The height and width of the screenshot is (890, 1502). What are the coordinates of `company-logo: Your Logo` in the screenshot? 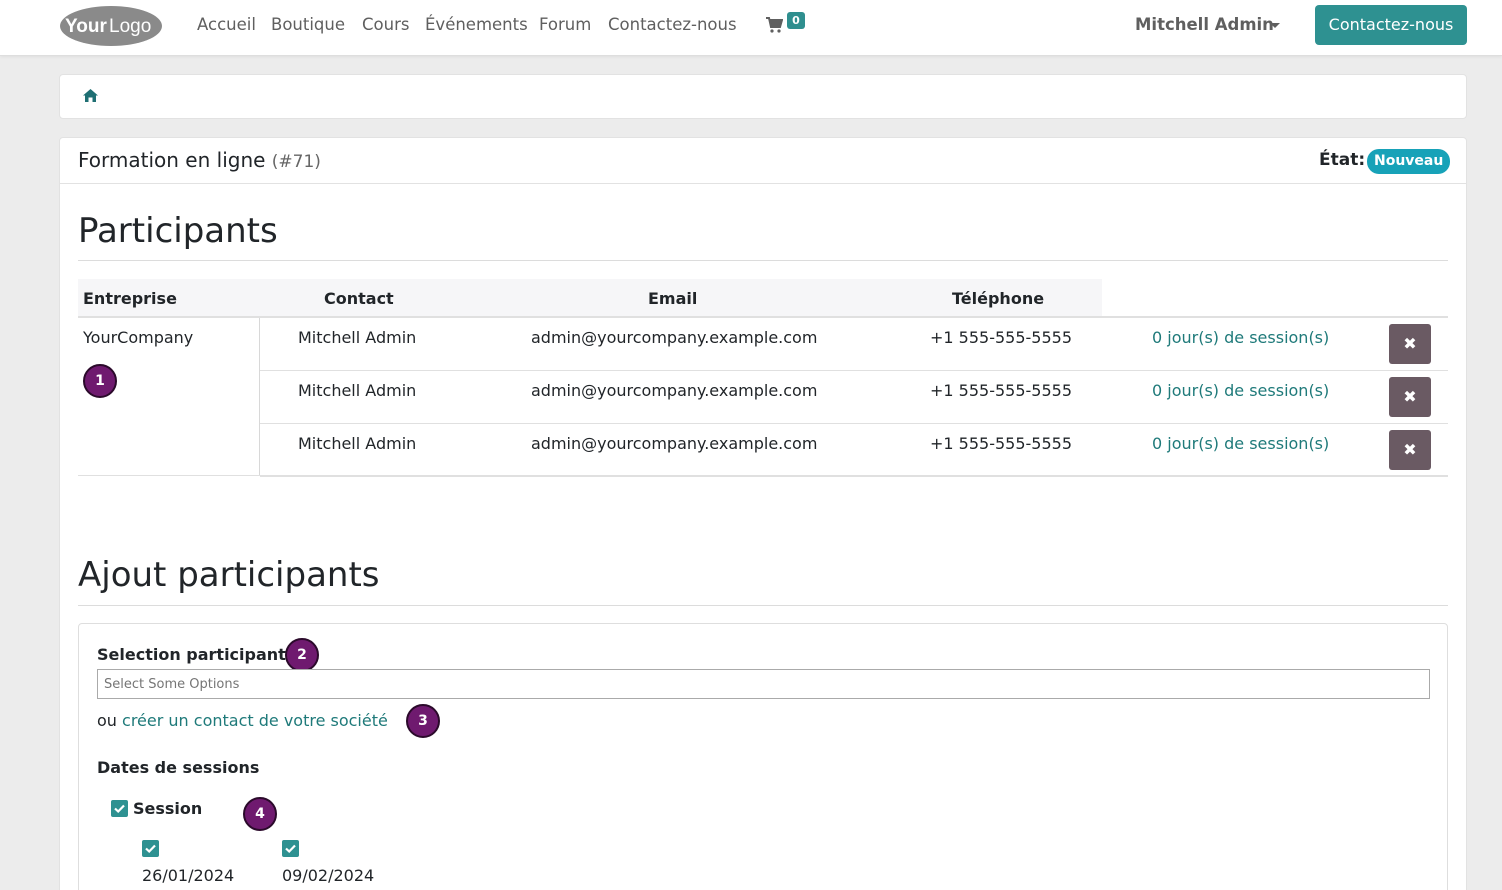 It's located at (111, 26).